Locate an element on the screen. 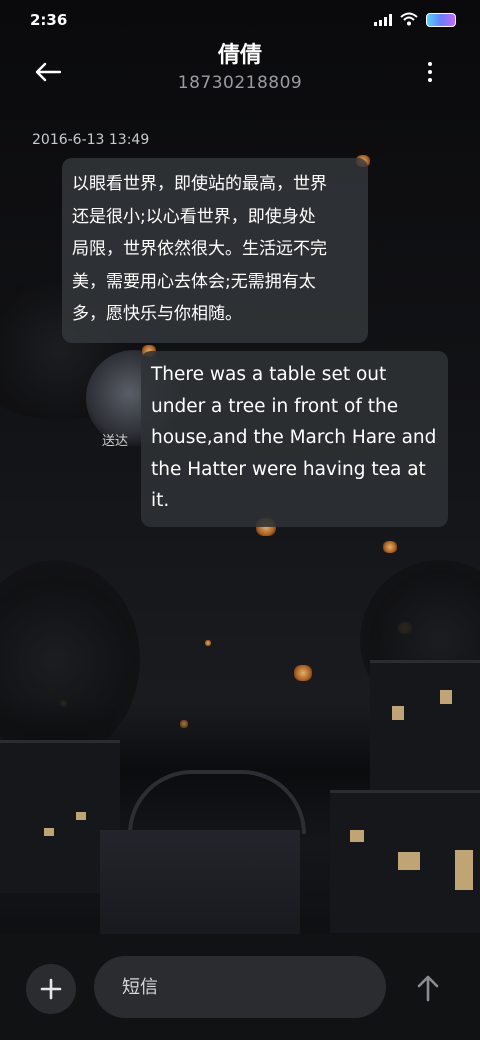  more-options-button is located at coordinates (430, 72).